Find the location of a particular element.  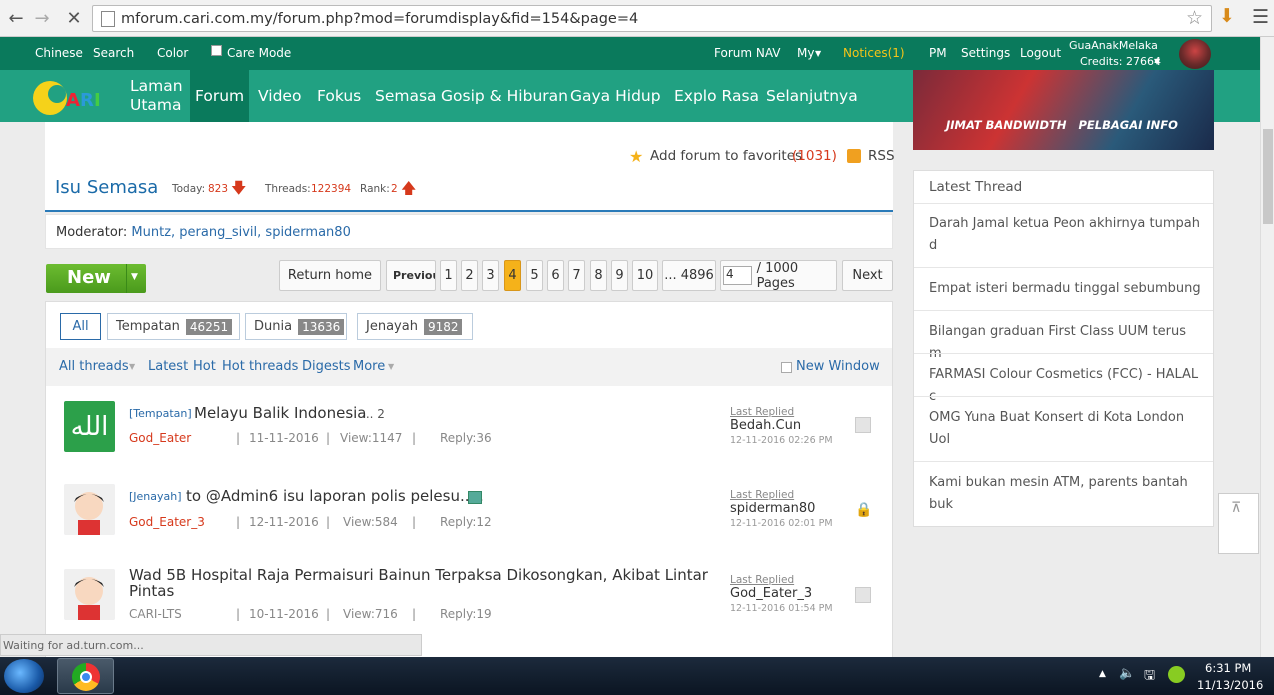

network-icon: 🖫 is located at coordinates (1149, 677).